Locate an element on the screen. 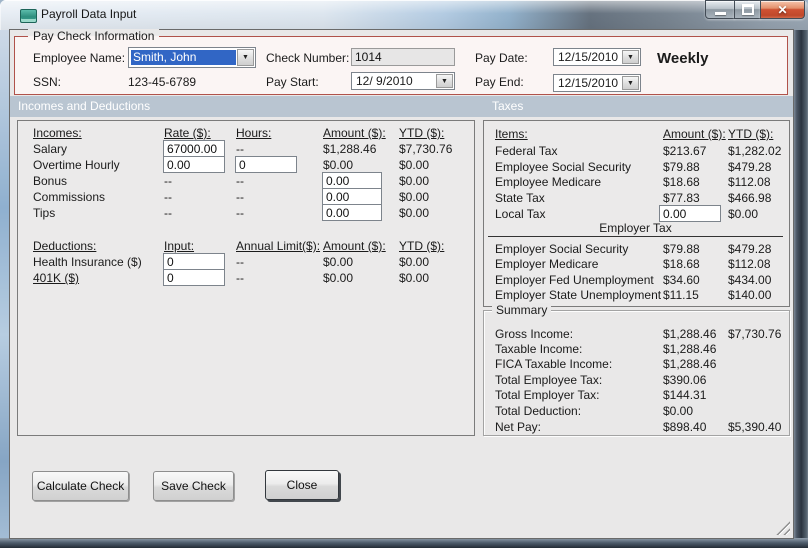  tax-row-employer-fed-unemployment: Employer Fed Unemployment $34.60 $434.00 is located at coordinates (636, 280).